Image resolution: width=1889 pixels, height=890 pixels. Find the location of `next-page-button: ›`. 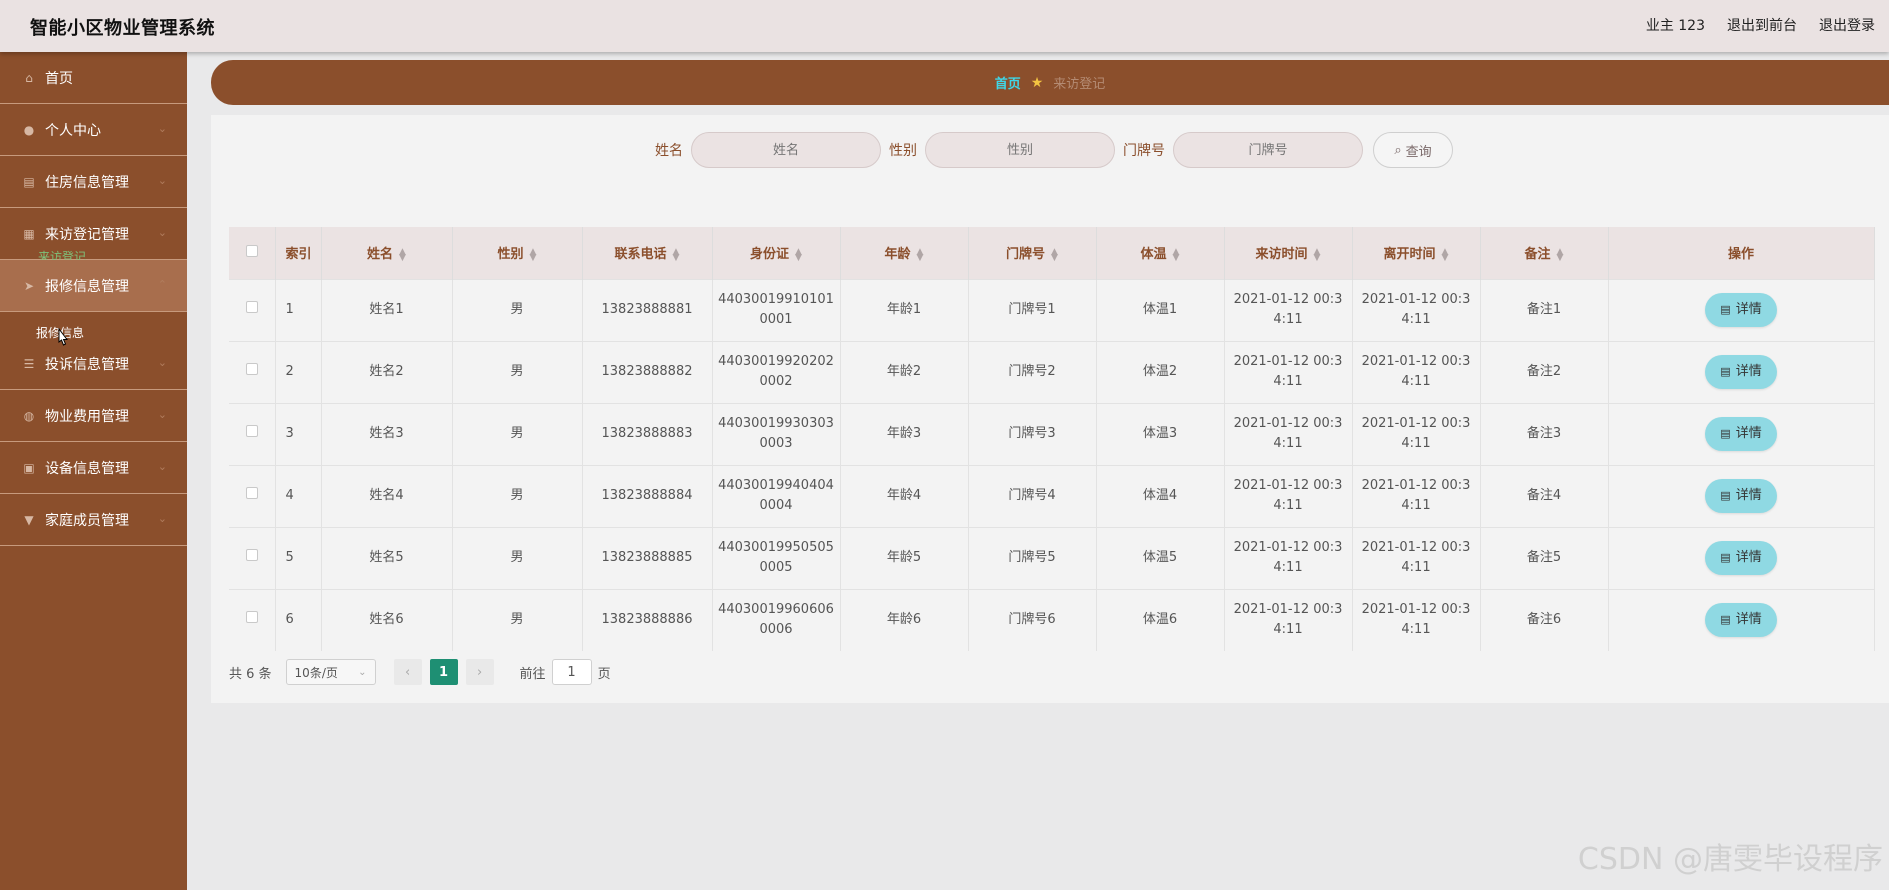

next-page-button: › is located at coordinates (479, 672).